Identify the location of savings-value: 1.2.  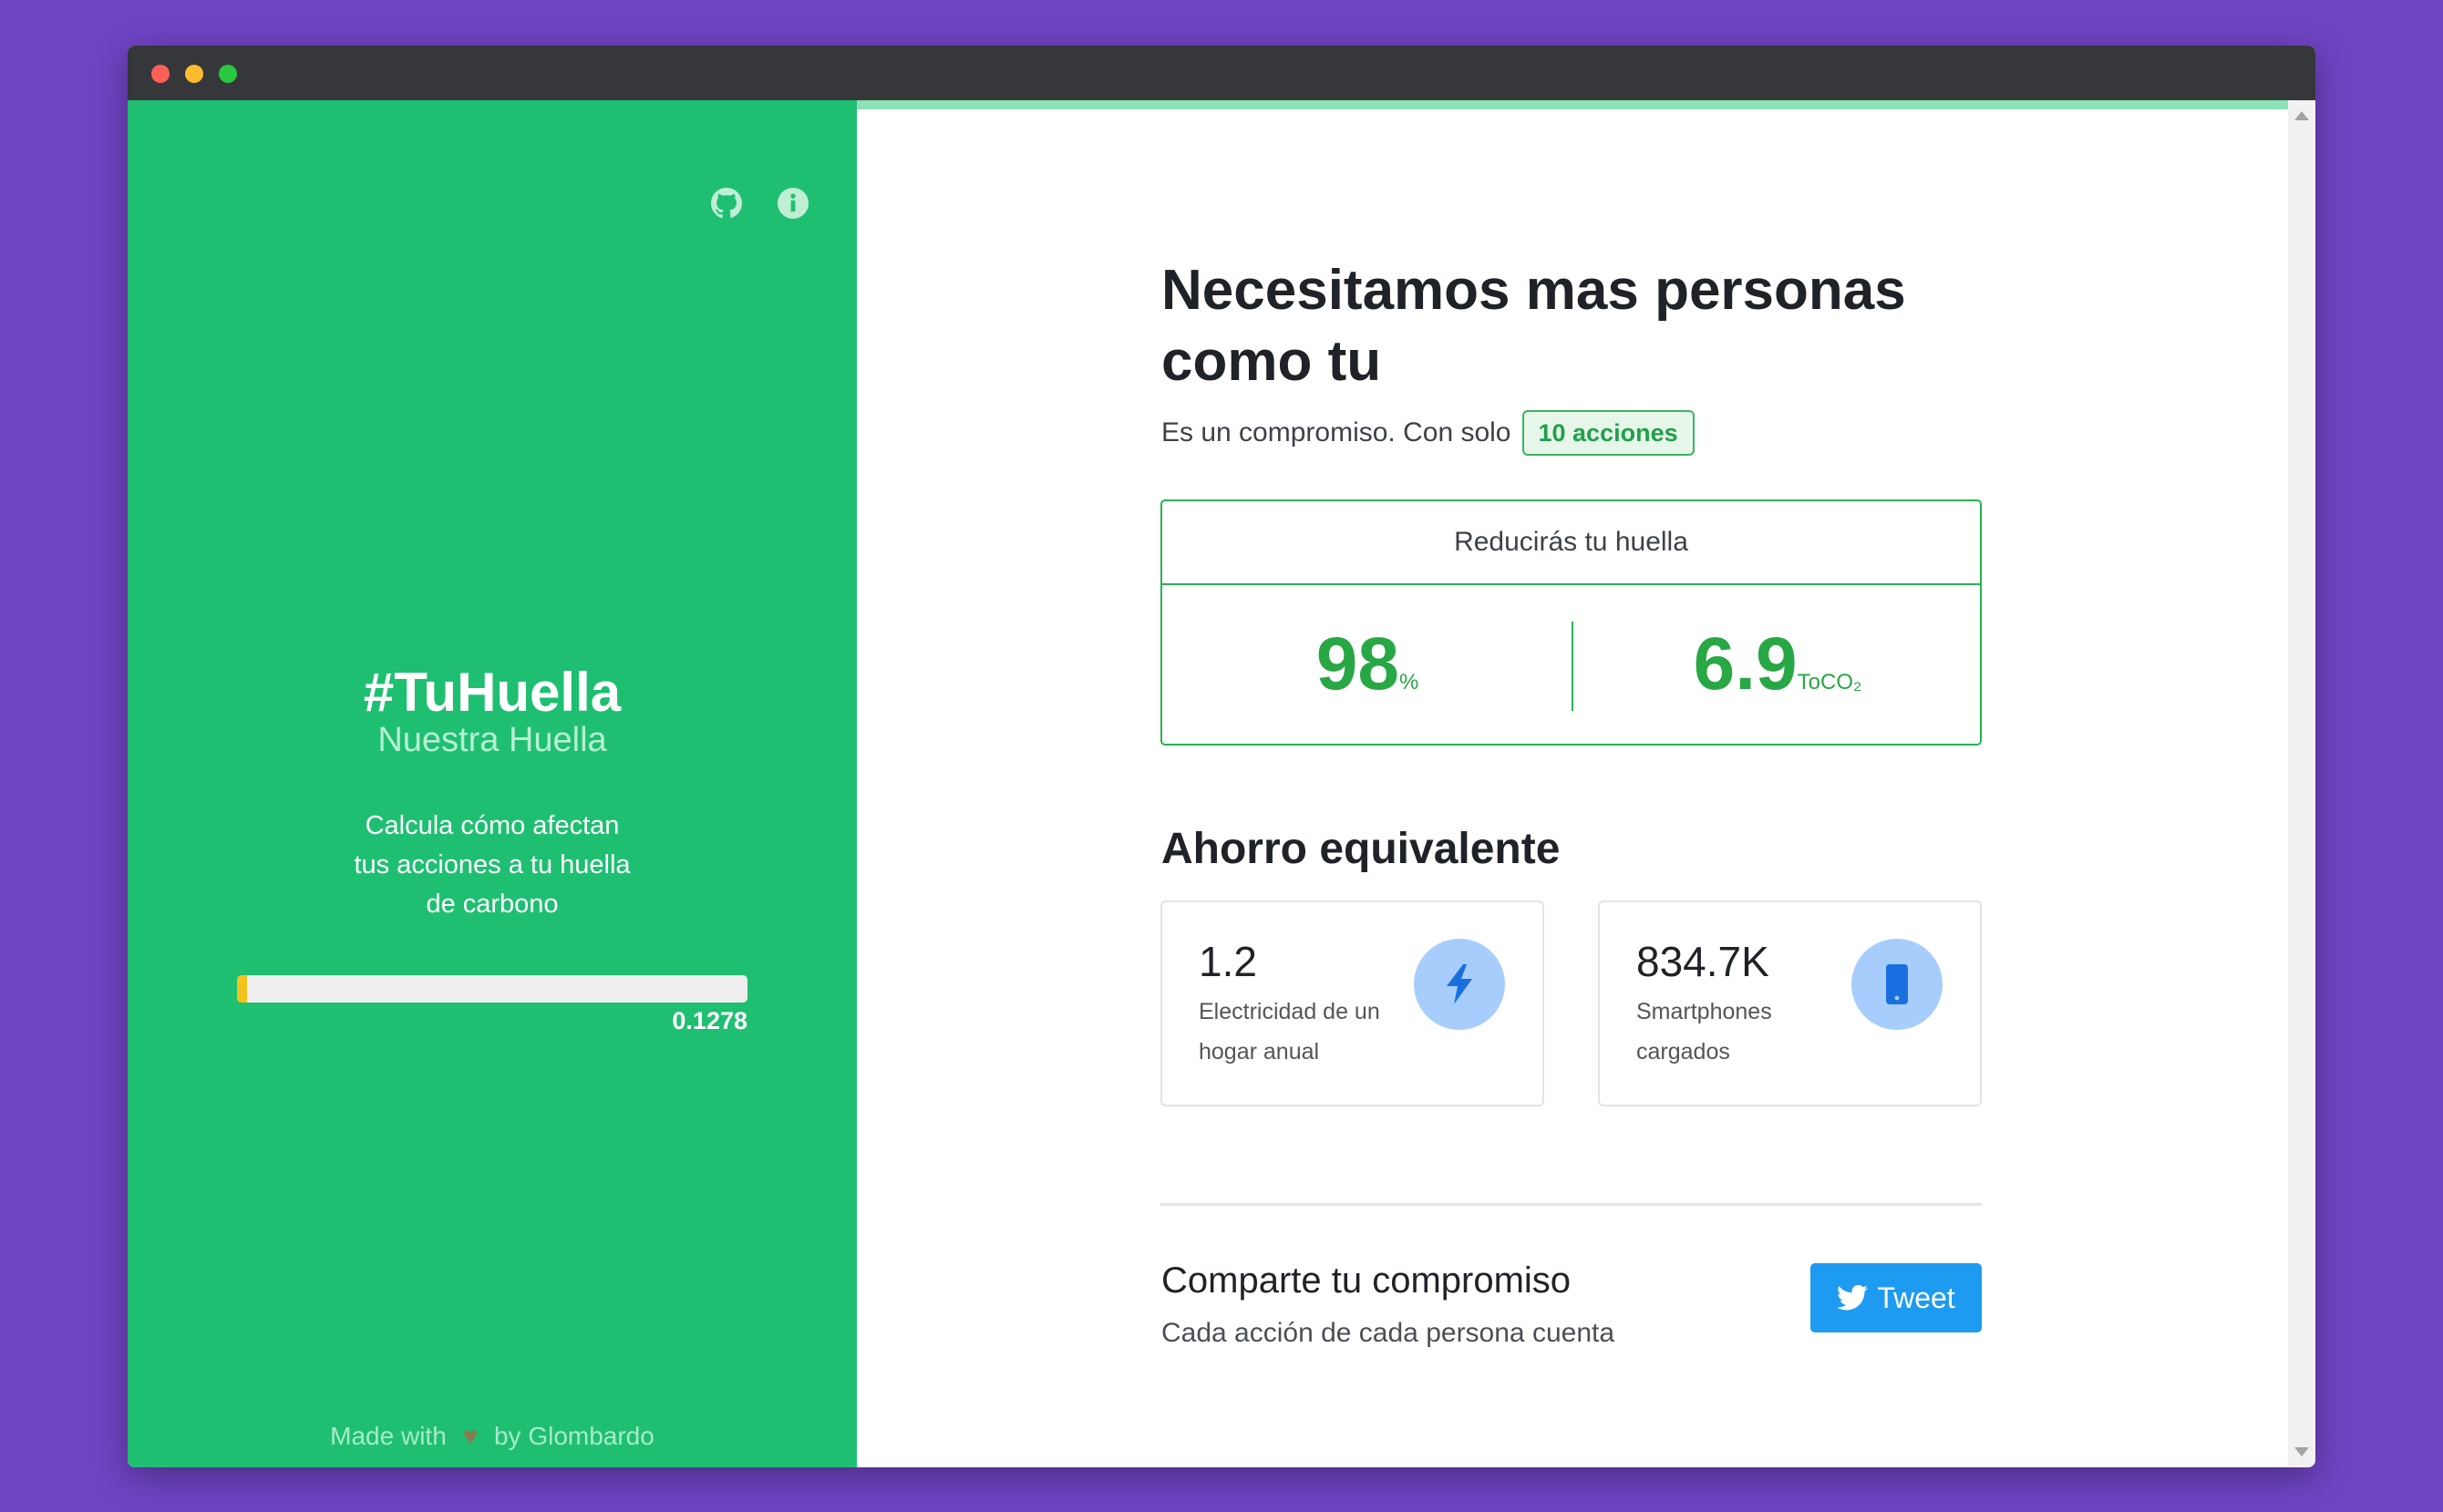
(1228, 961).